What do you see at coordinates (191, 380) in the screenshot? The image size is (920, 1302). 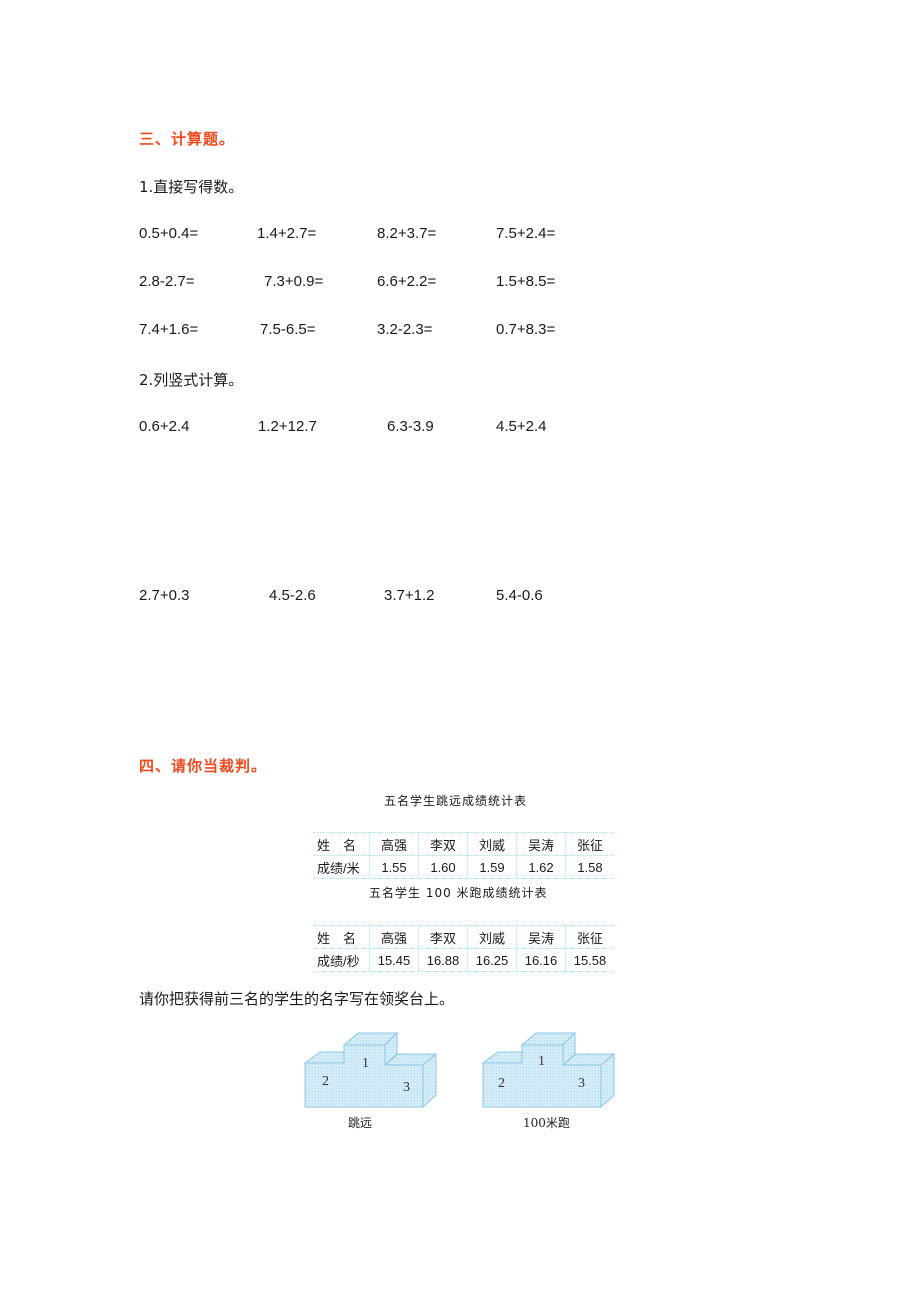 I see `part-2-heading: 2.列竖式计算。` at bounding box center [191, 380].